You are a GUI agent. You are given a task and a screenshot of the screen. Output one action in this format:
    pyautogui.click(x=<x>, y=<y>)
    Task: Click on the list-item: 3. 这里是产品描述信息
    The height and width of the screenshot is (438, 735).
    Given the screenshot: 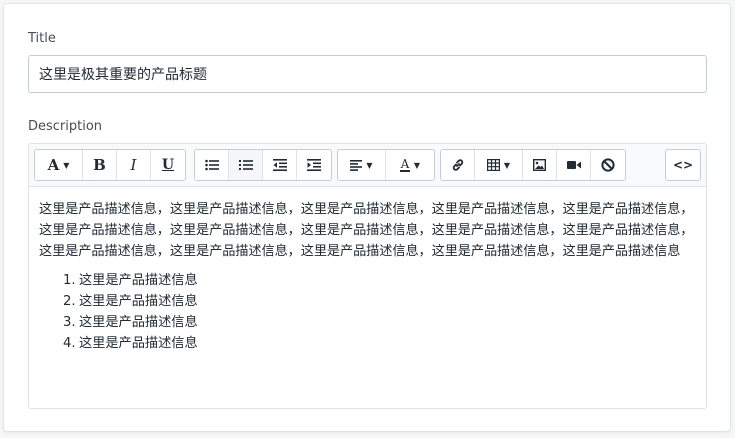 What is the action you would take?
    pyautogui.click(x=379, y=322)
    